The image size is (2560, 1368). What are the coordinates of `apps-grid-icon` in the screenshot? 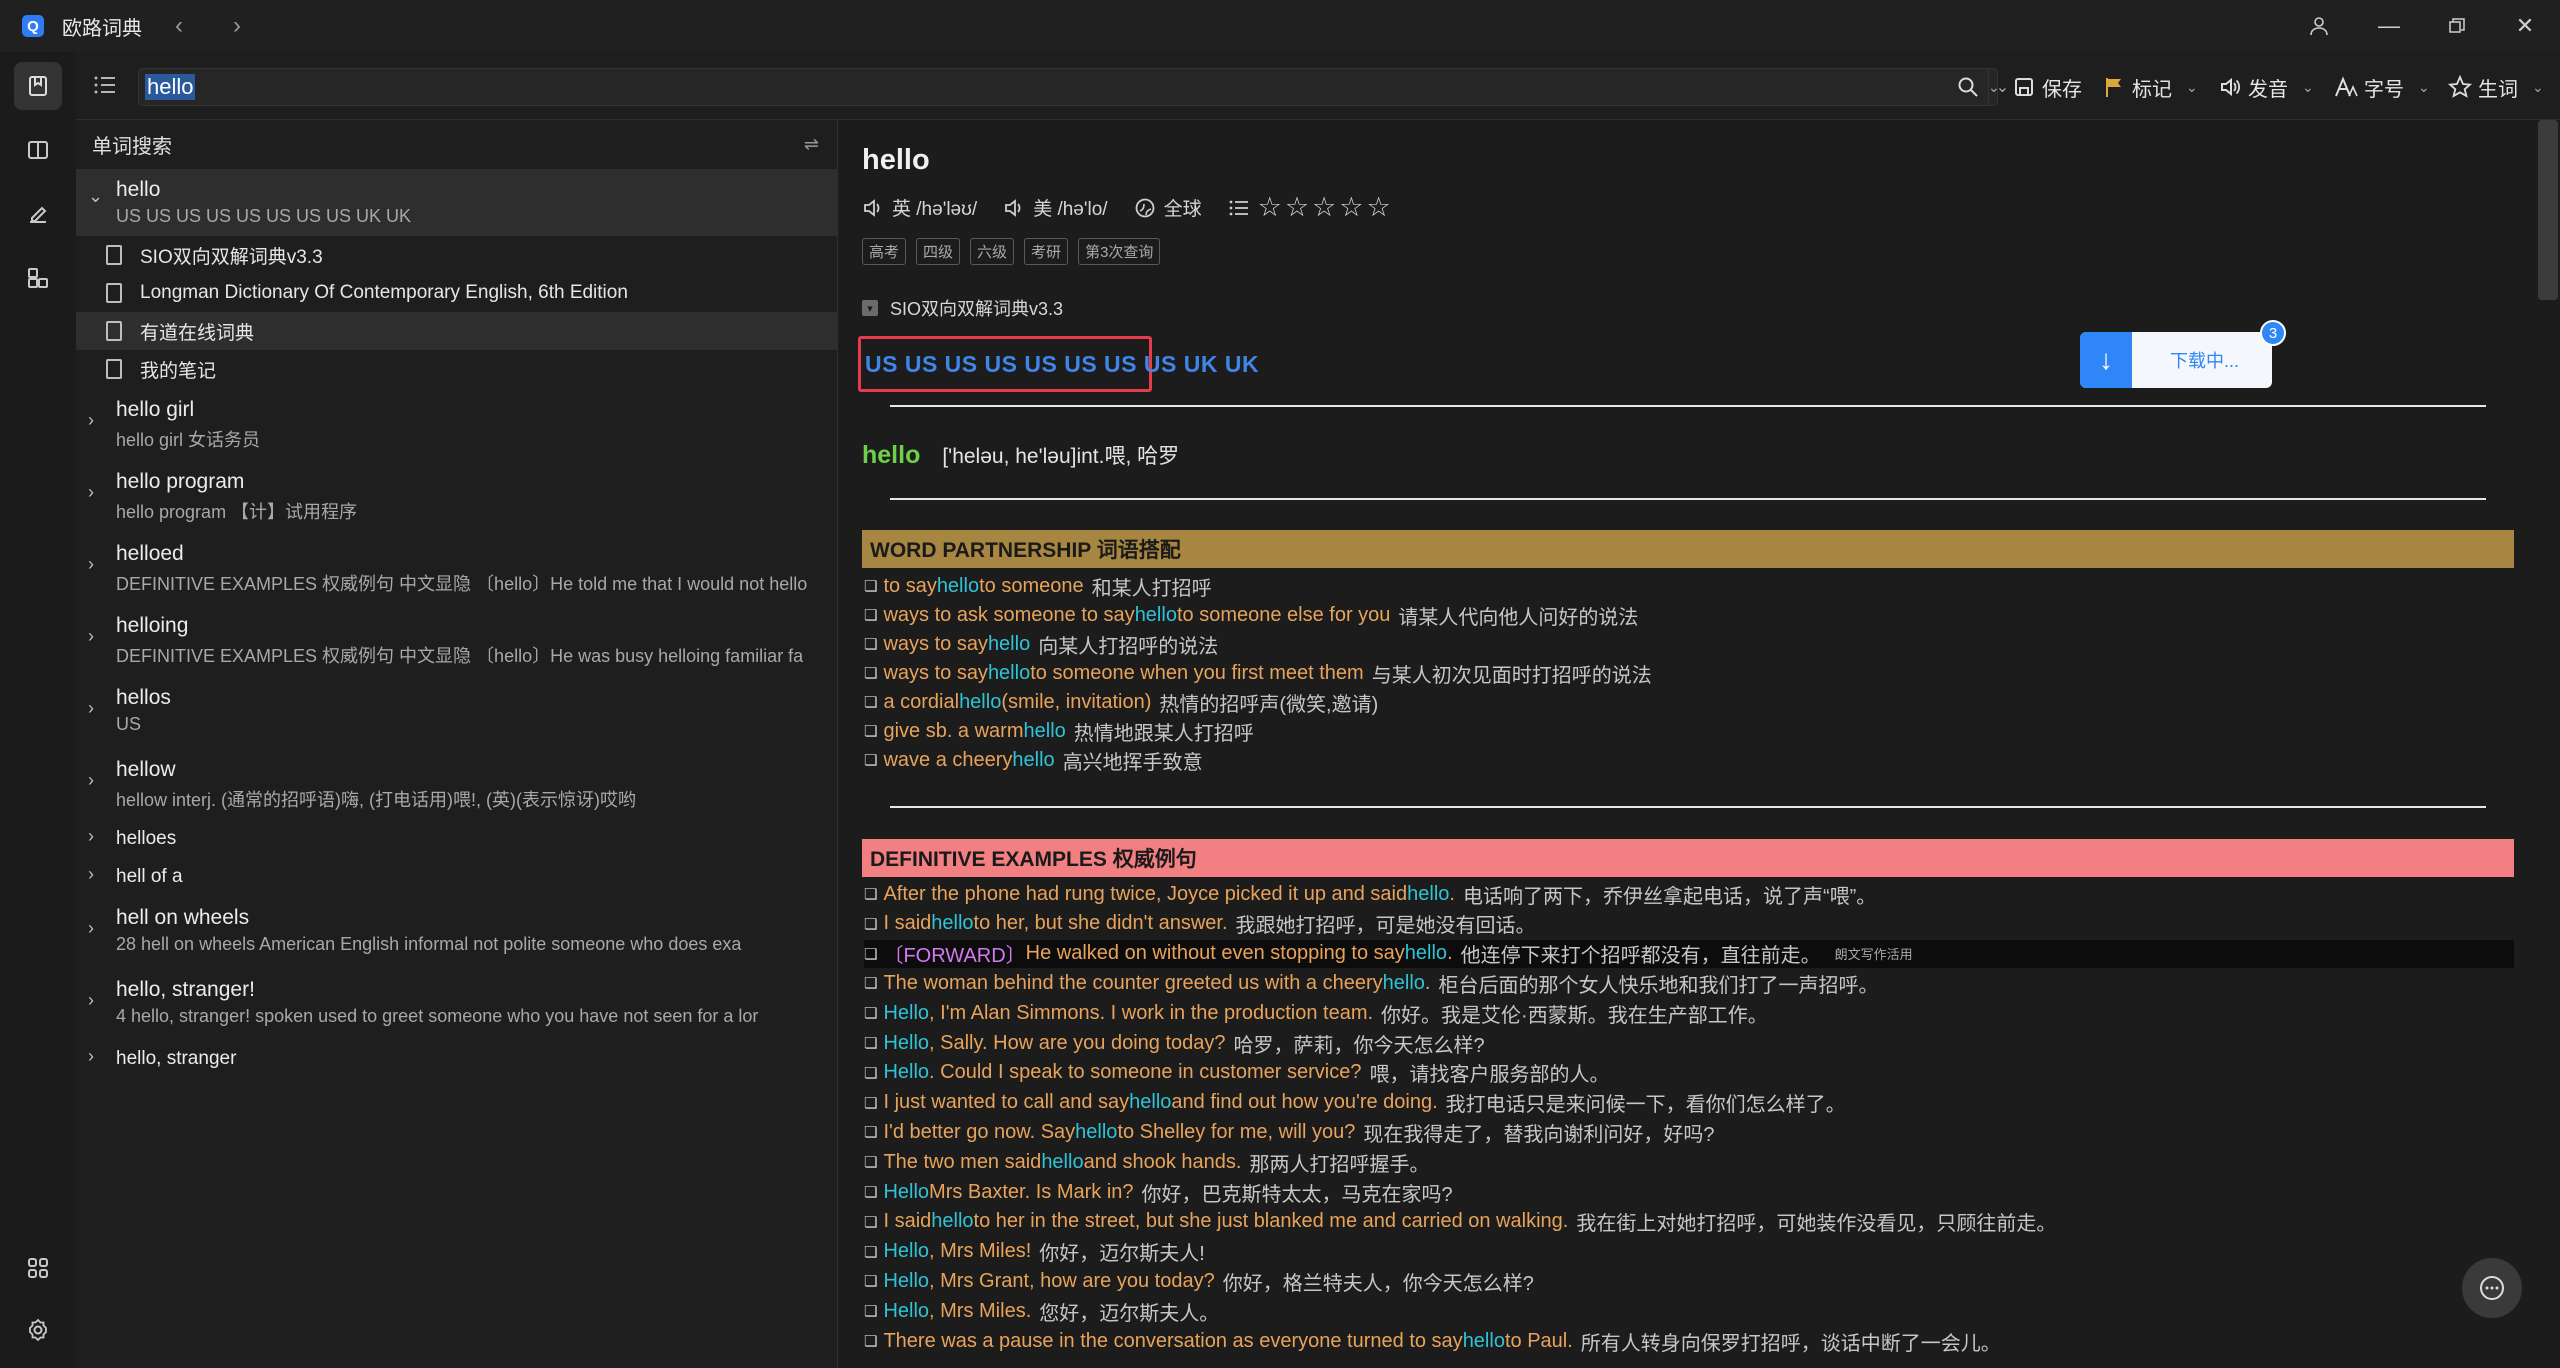 It's located at (38, 1268).